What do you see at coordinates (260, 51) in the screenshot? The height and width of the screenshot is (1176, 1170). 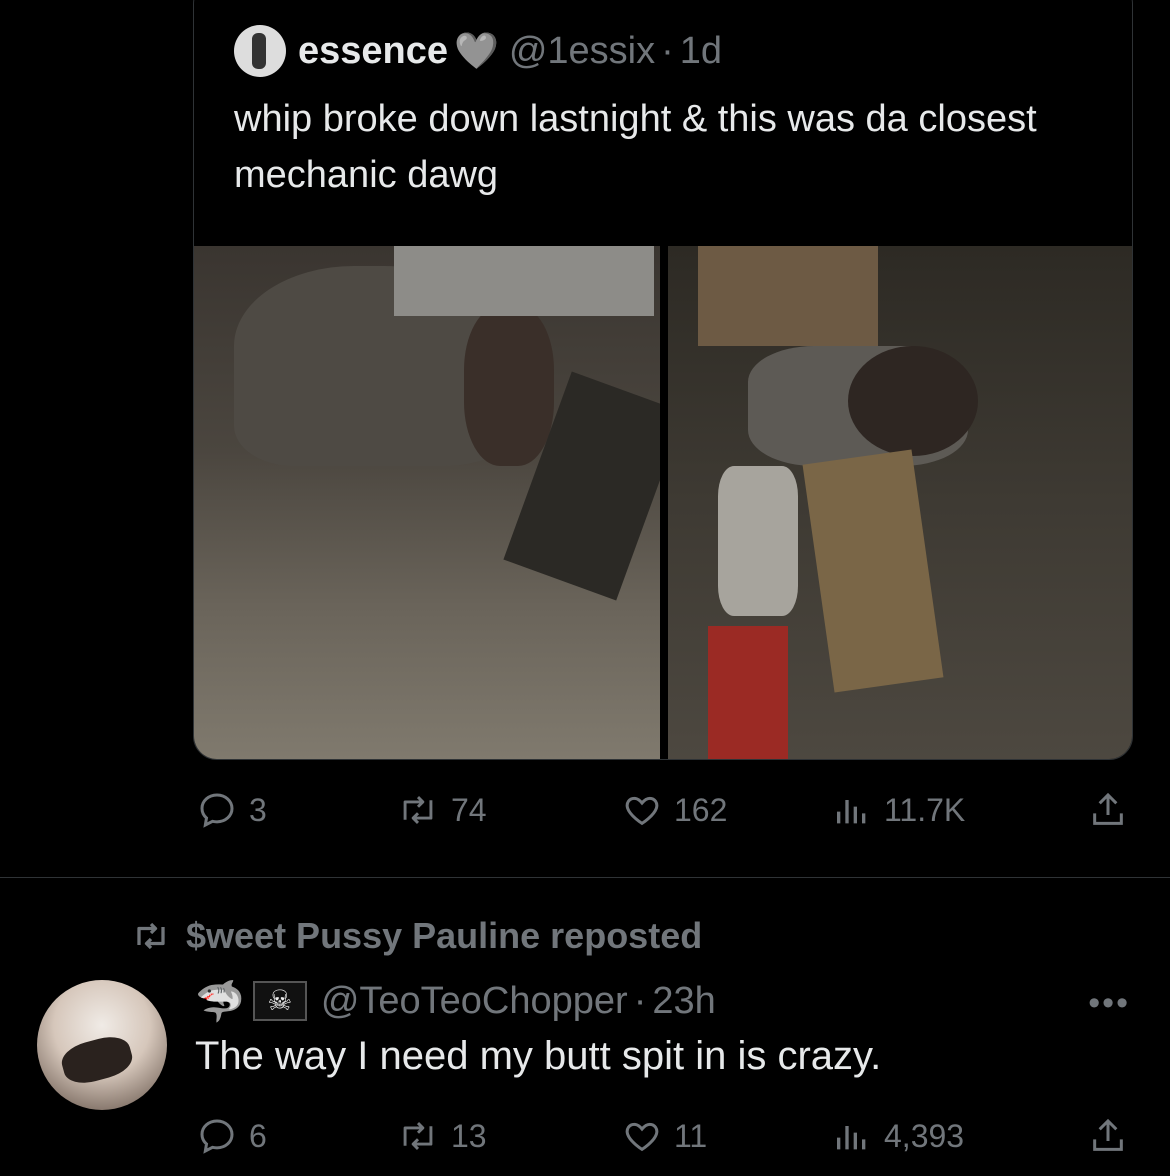 I see `quoted-author-avatar` at bounding box center [260, 51].